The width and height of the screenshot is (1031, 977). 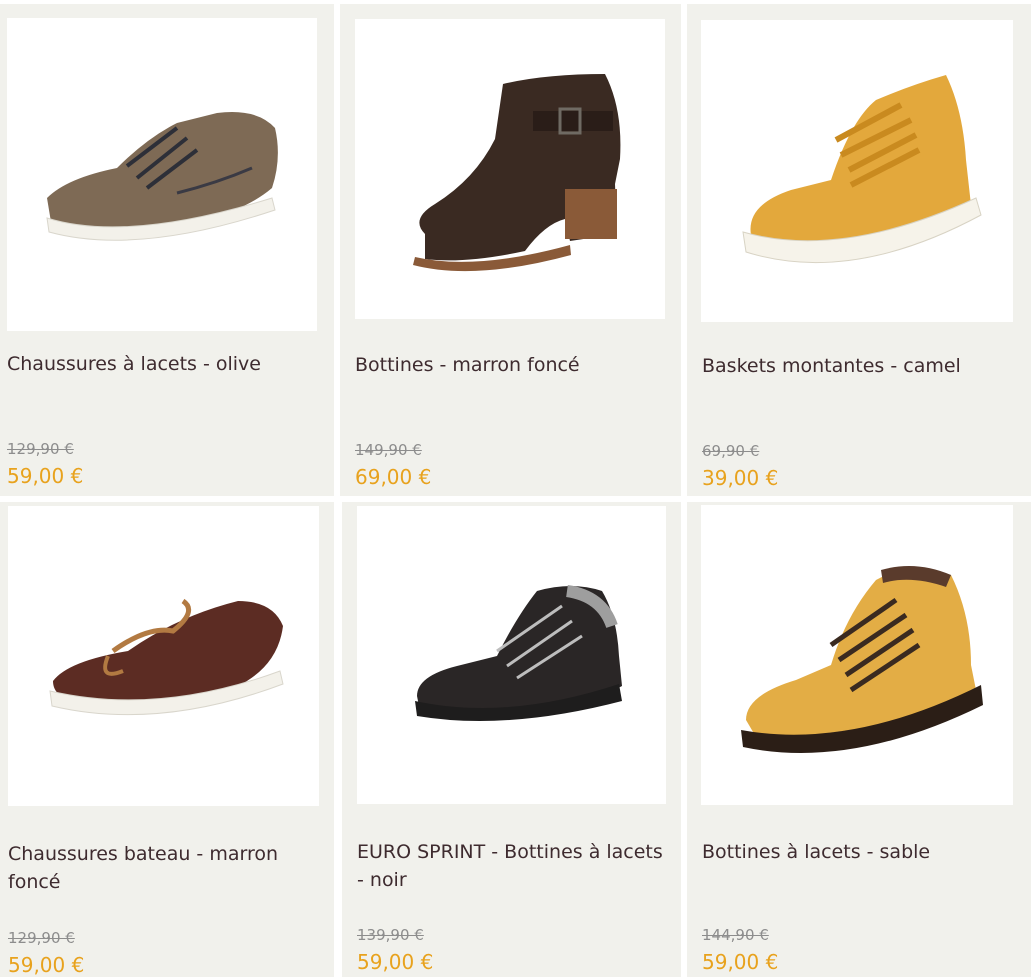 I want to click on product-name: EURO SPRINT - Bottines à lacets - noir, so click(x=510, y=866).